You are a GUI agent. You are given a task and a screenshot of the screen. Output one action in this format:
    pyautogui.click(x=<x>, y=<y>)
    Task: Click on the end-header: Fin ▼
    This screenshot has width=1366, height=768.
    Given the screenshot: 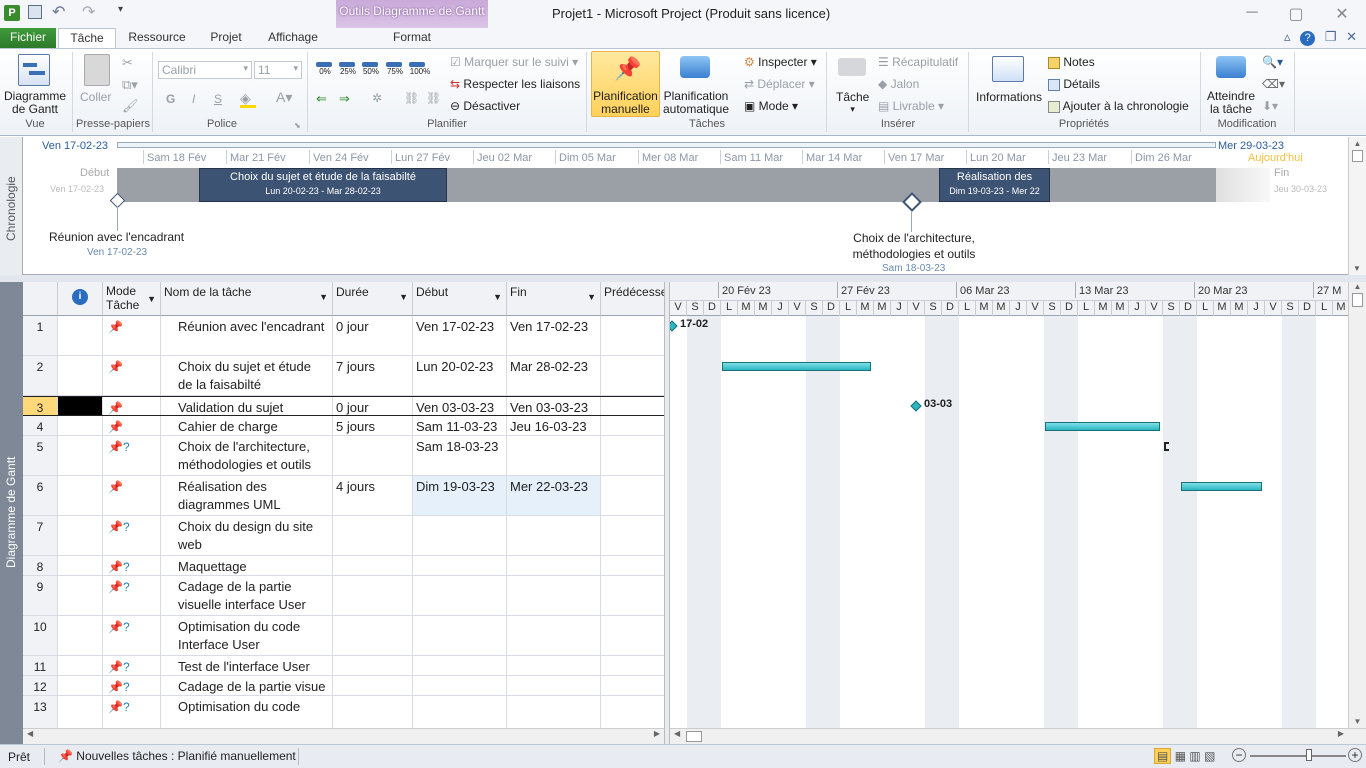 What is the action you would take?
    pyautogui.click(x=554, y=299)
    